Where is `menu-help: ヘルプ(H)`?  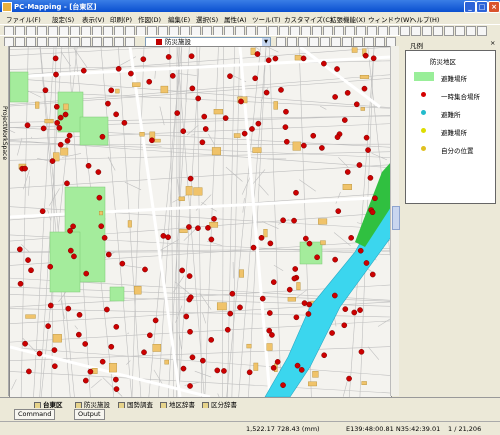 menu-help: ヘルプ(H) is located at coordinates (424, 19).